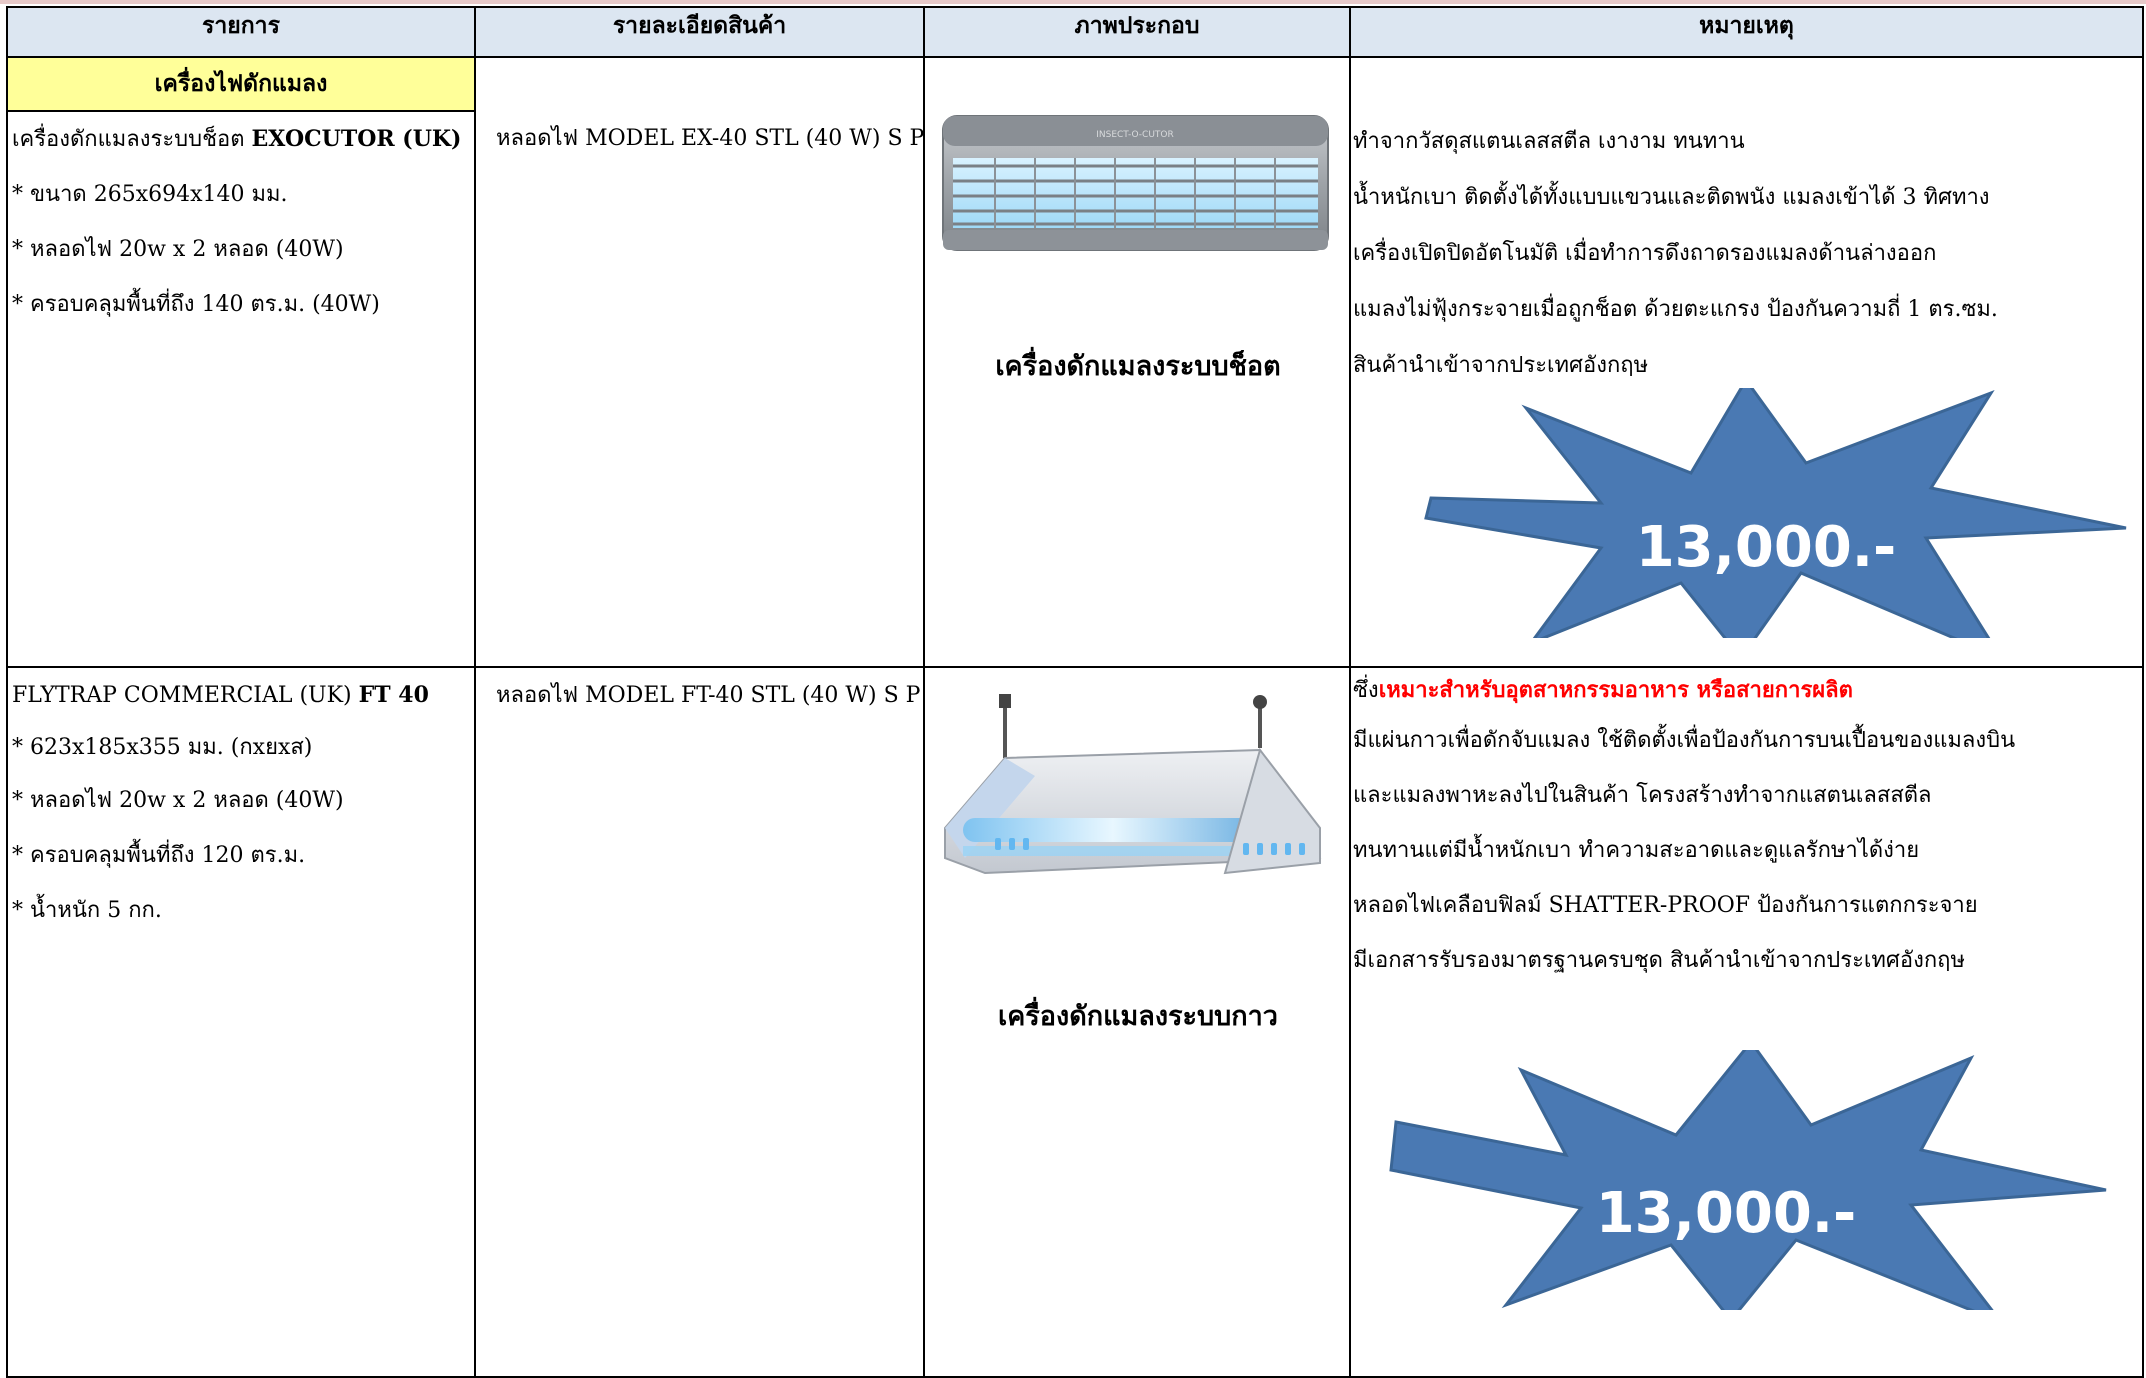 Image resolution: width=2146 pixels, height=1378 pixels. What do you see at coordinates (159, 855) in the screenshot?
I see `spec-line: * ครอบคลุมพื้นที่ถึง 120 ตร.ม.` at bounding box center [159, 855].